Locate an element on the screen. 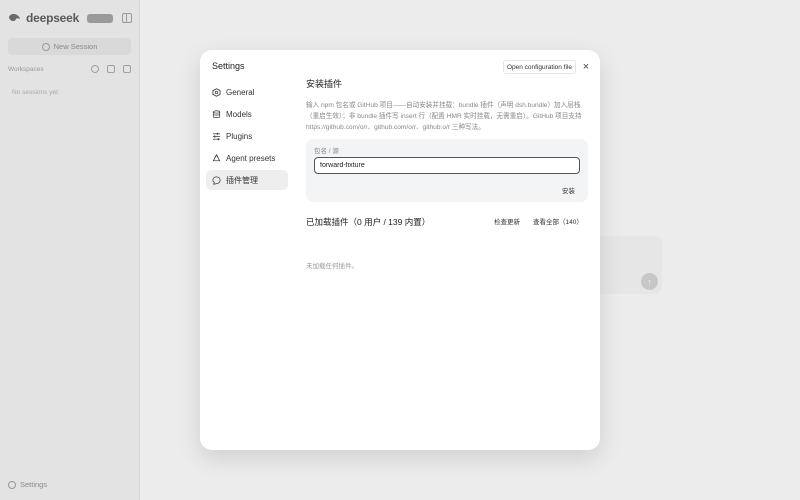 This screenshot has width=800, height=500. sidebar-toggle-icon is located at coordinates (127, 18).